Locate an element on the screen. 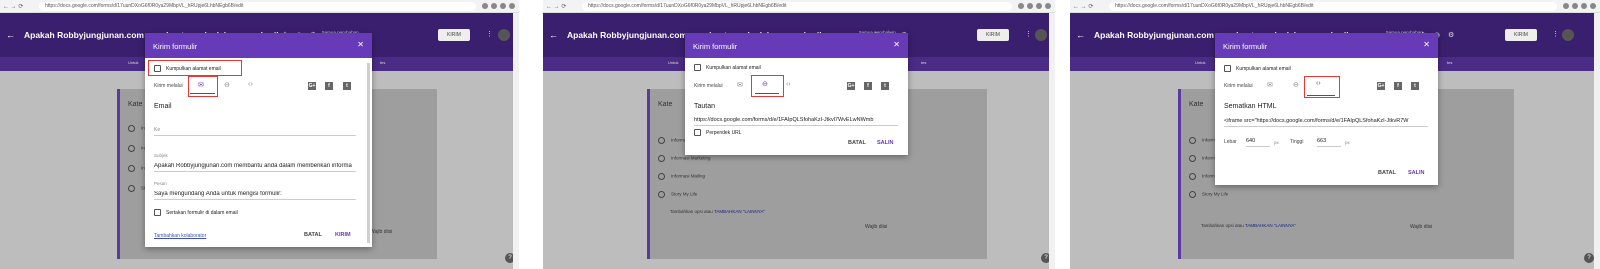 This screenshot has height=269, width=1600. height-field: 663 is located at coordinates (1329, 142).